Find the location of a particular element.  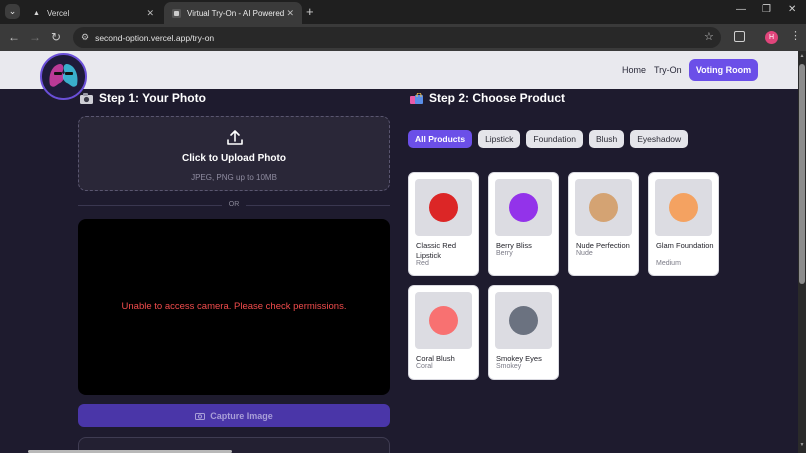

product-card-berry-bliss: Berry Bliss Berry is located at coordinates (523, 224).